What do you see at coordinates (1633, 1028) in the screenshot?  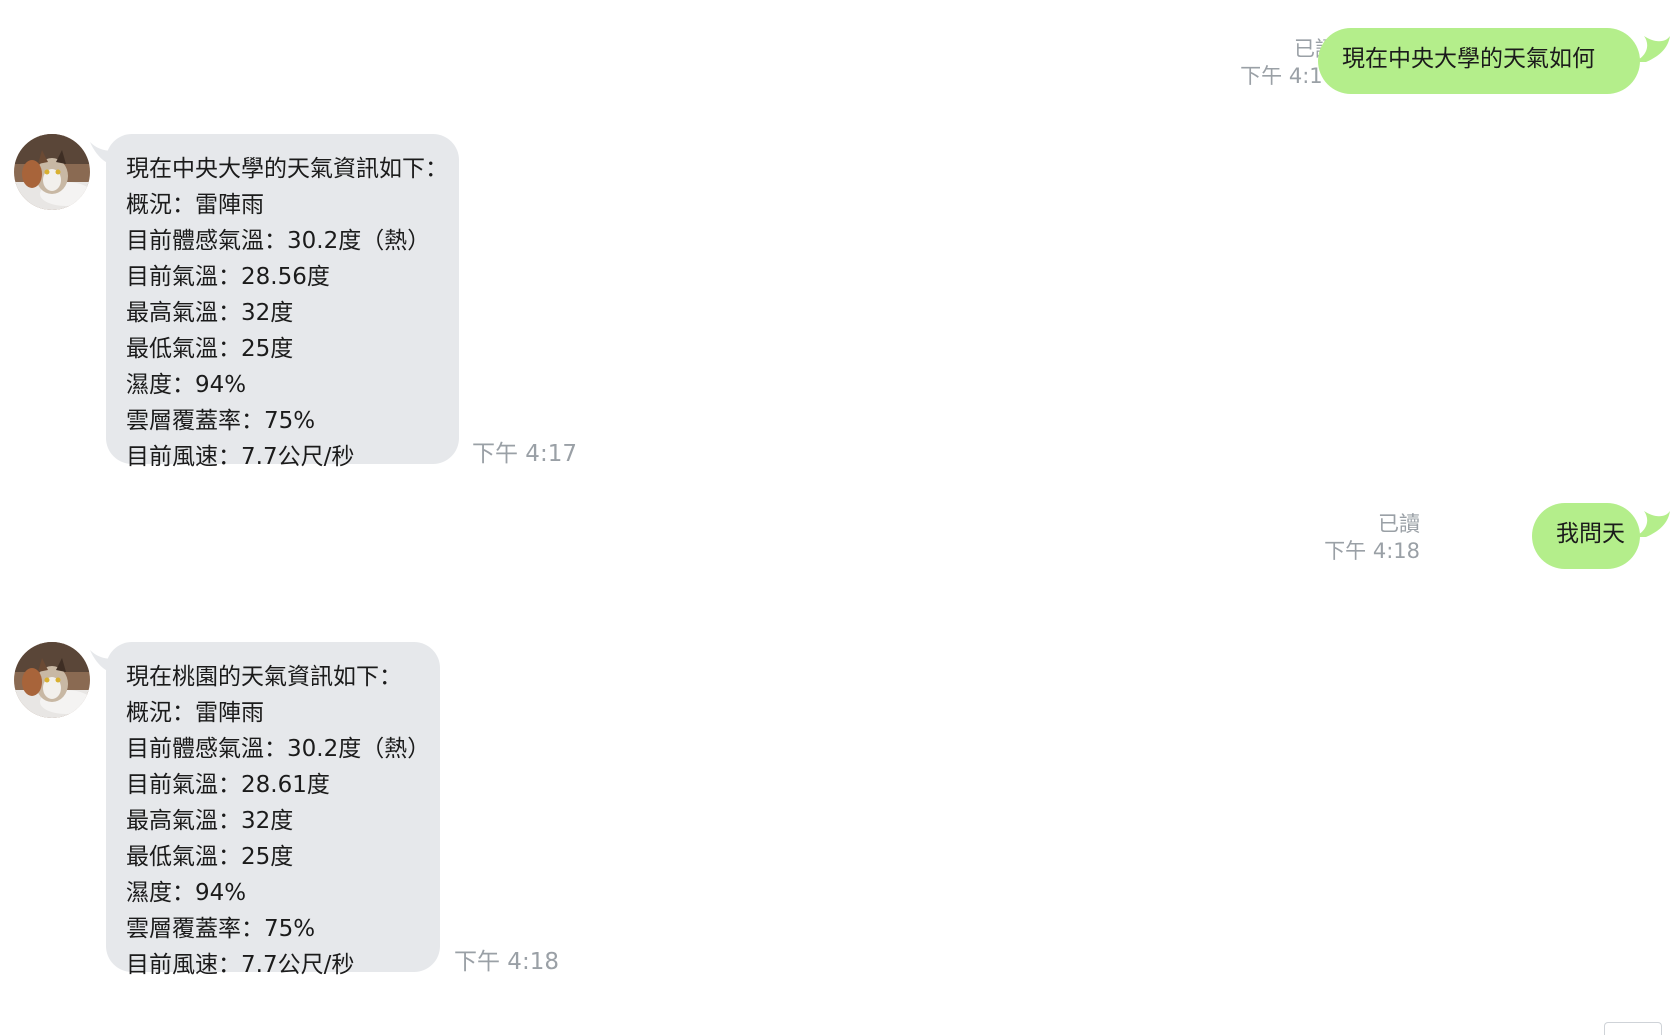 I see `scroll-to-bottom-button` at bounding box center [1633, 1028].